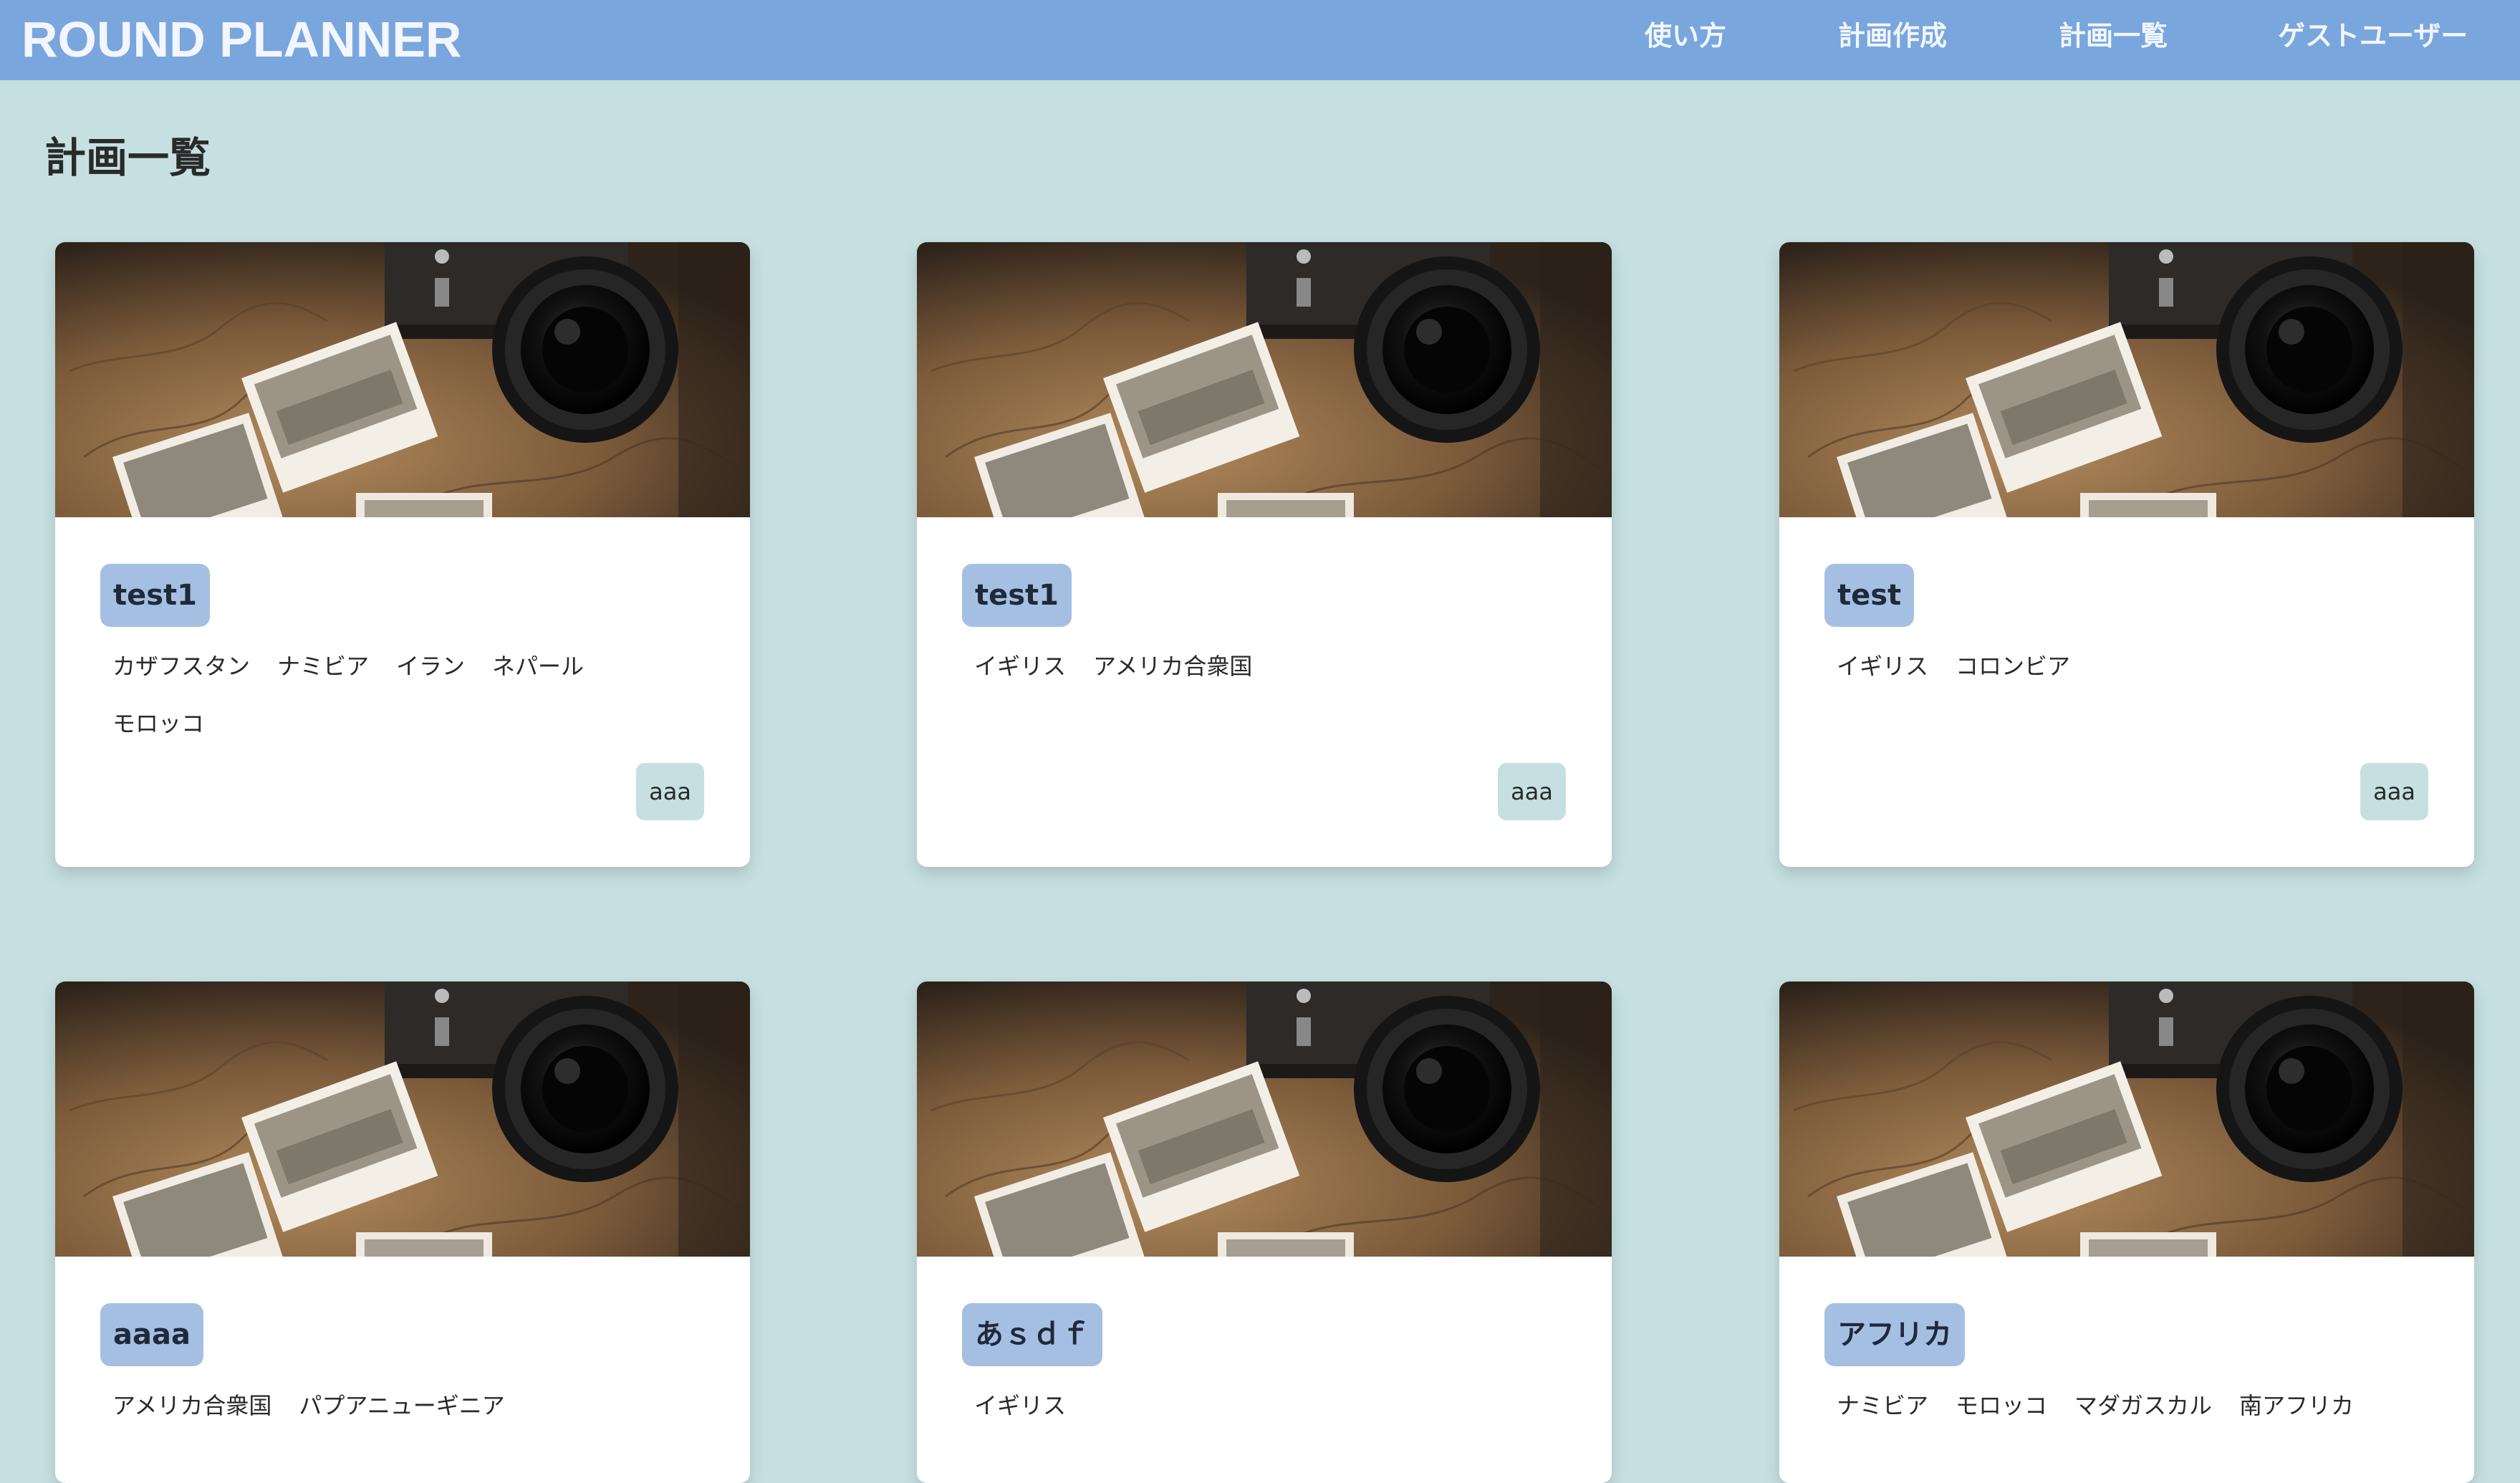  What do you see at coordinates (1892, 36) in the screenshot?
I see `nav-link-create-plan: 計画作成` at bounding box center [1892, 36].